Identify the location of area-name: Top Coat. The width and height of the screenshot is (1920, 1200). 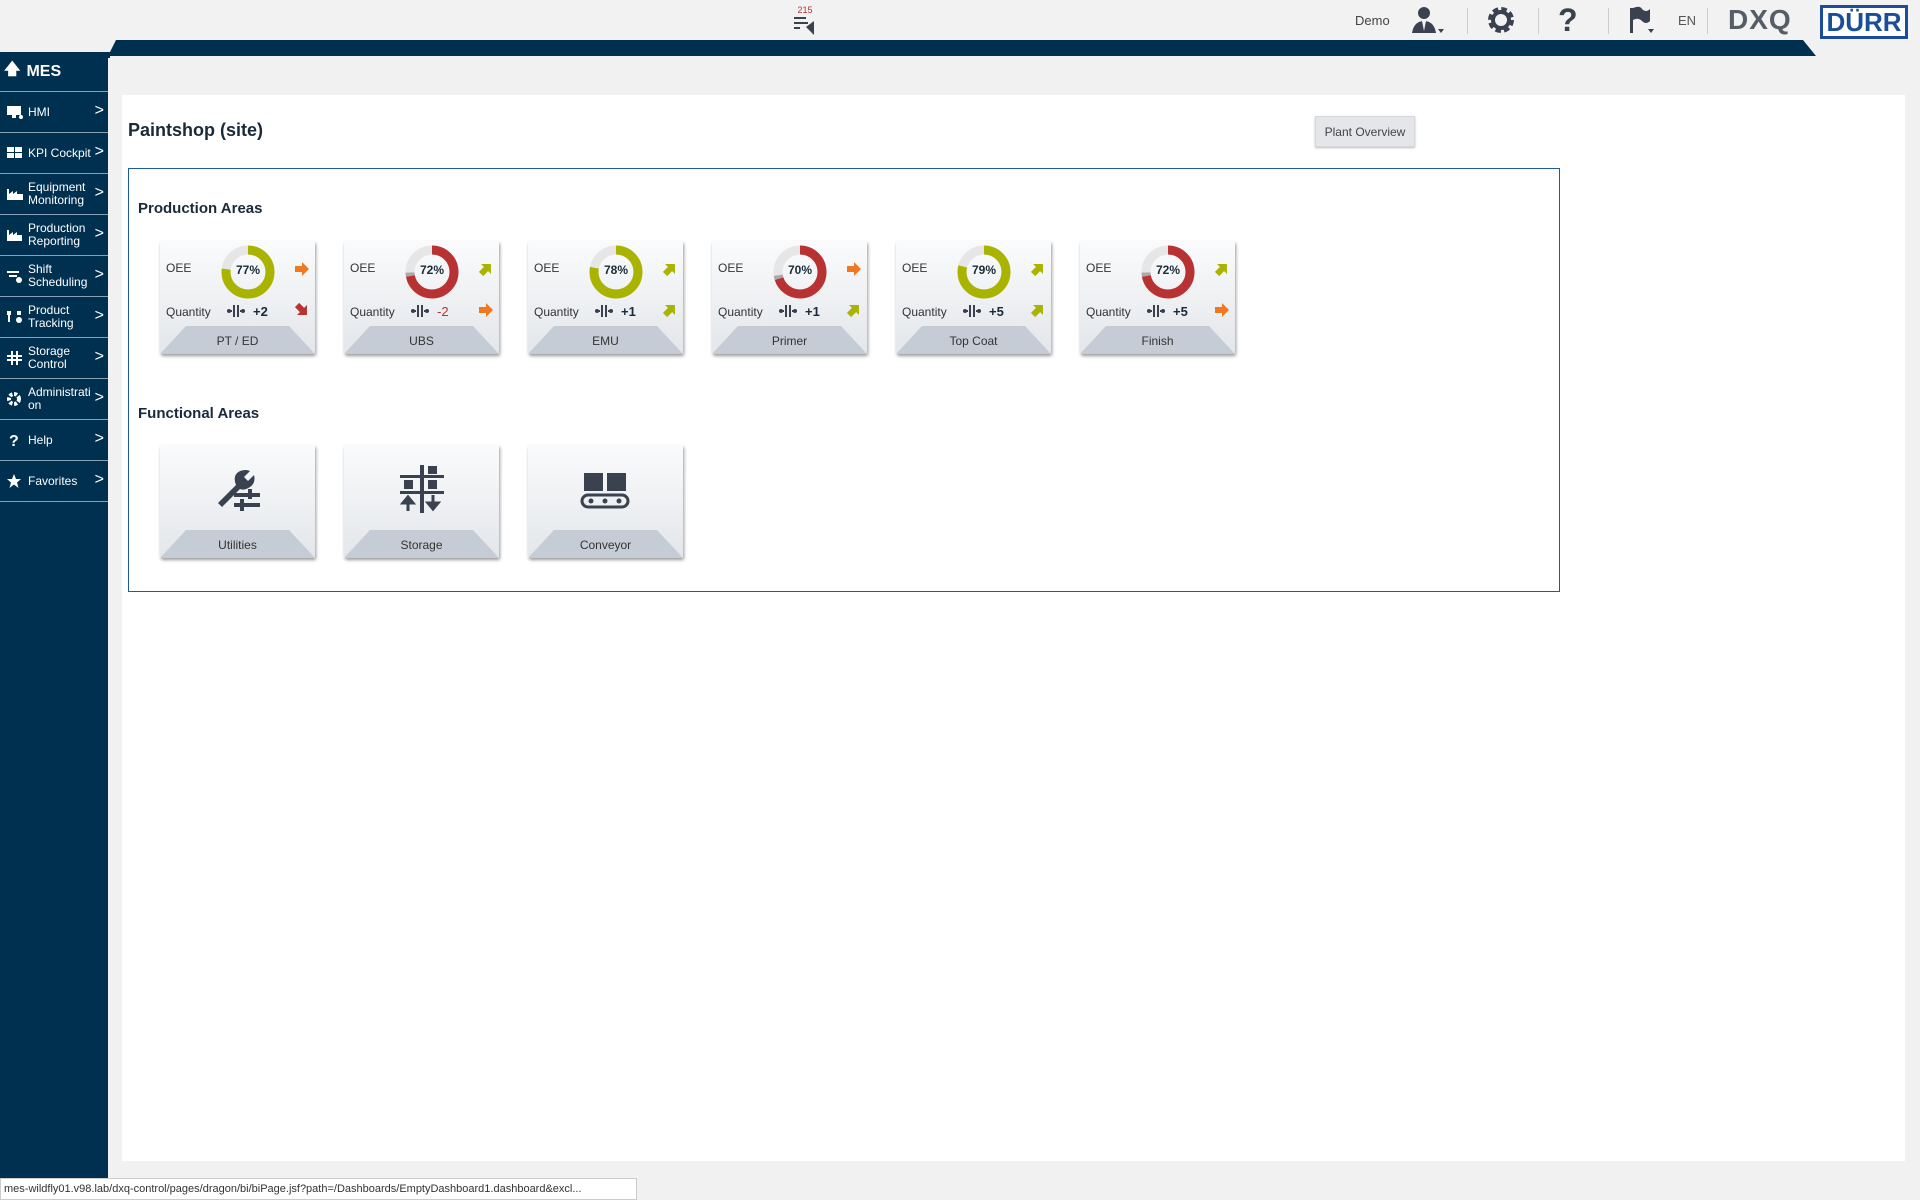
(973, 340).